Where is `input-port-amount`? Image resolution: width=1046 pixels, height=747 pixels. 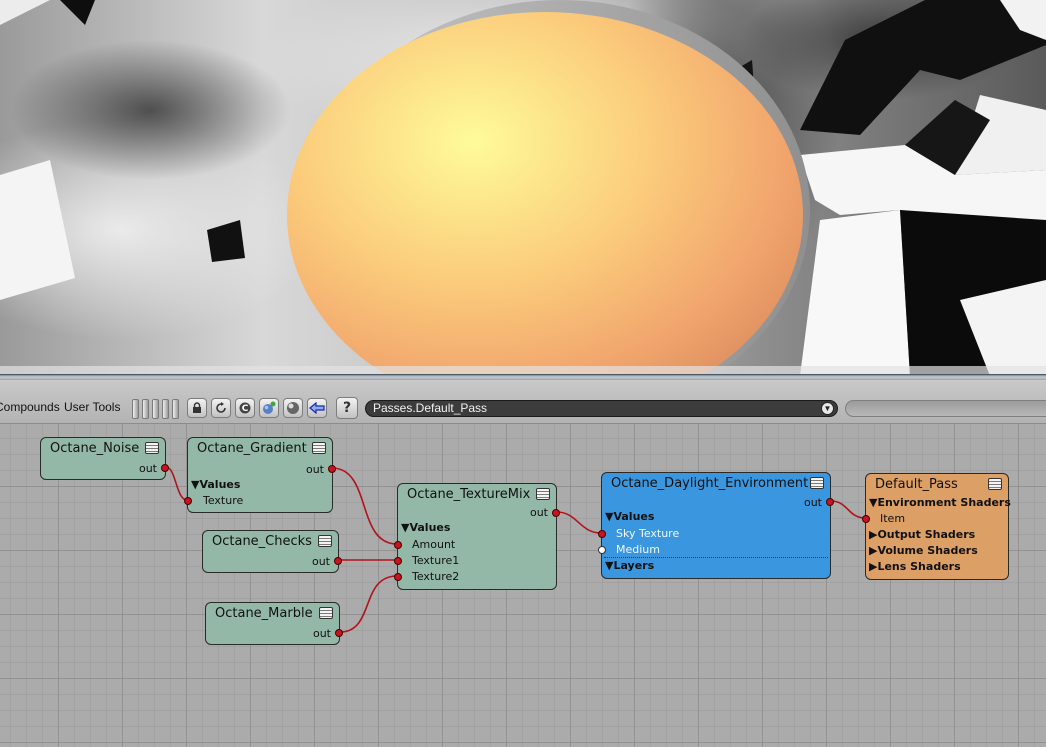
input-port-amount is located at coordinates (398, 545).